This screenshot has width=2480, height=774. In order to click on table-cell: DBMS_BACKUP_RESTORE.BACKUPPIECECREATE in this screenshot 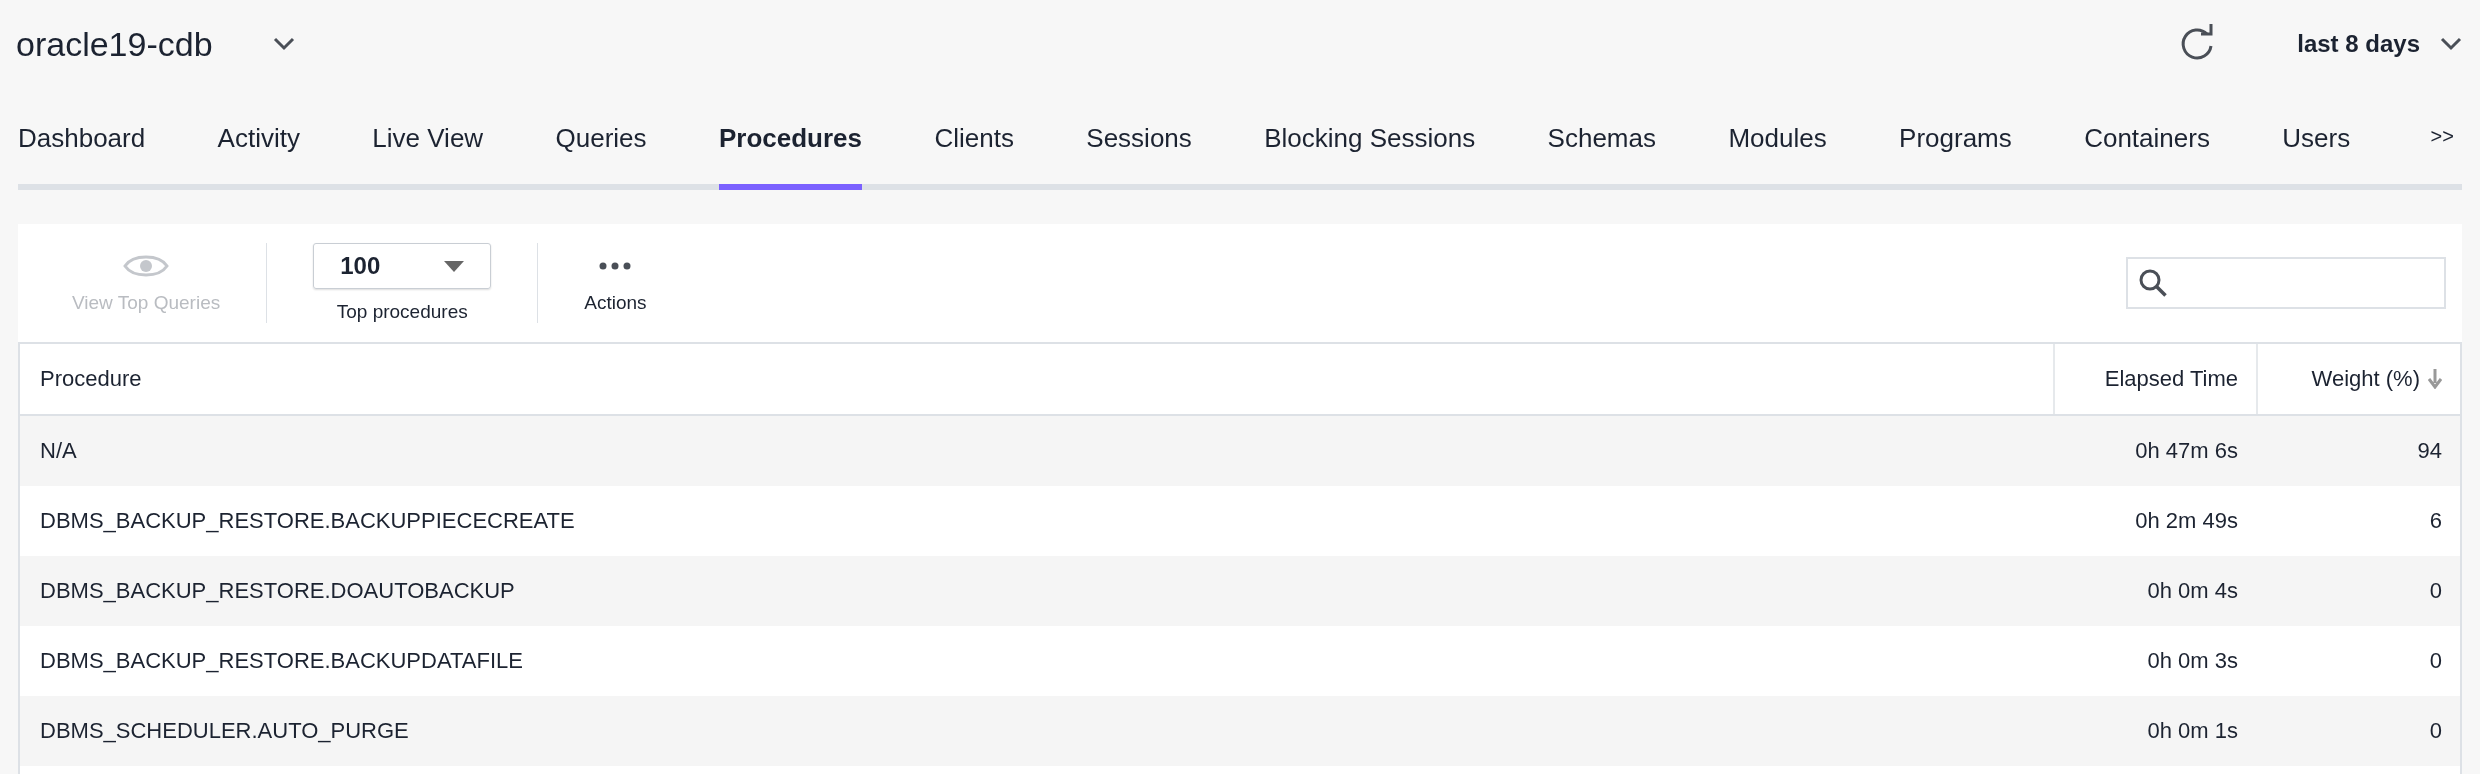, I will do `click(307, 521)`.